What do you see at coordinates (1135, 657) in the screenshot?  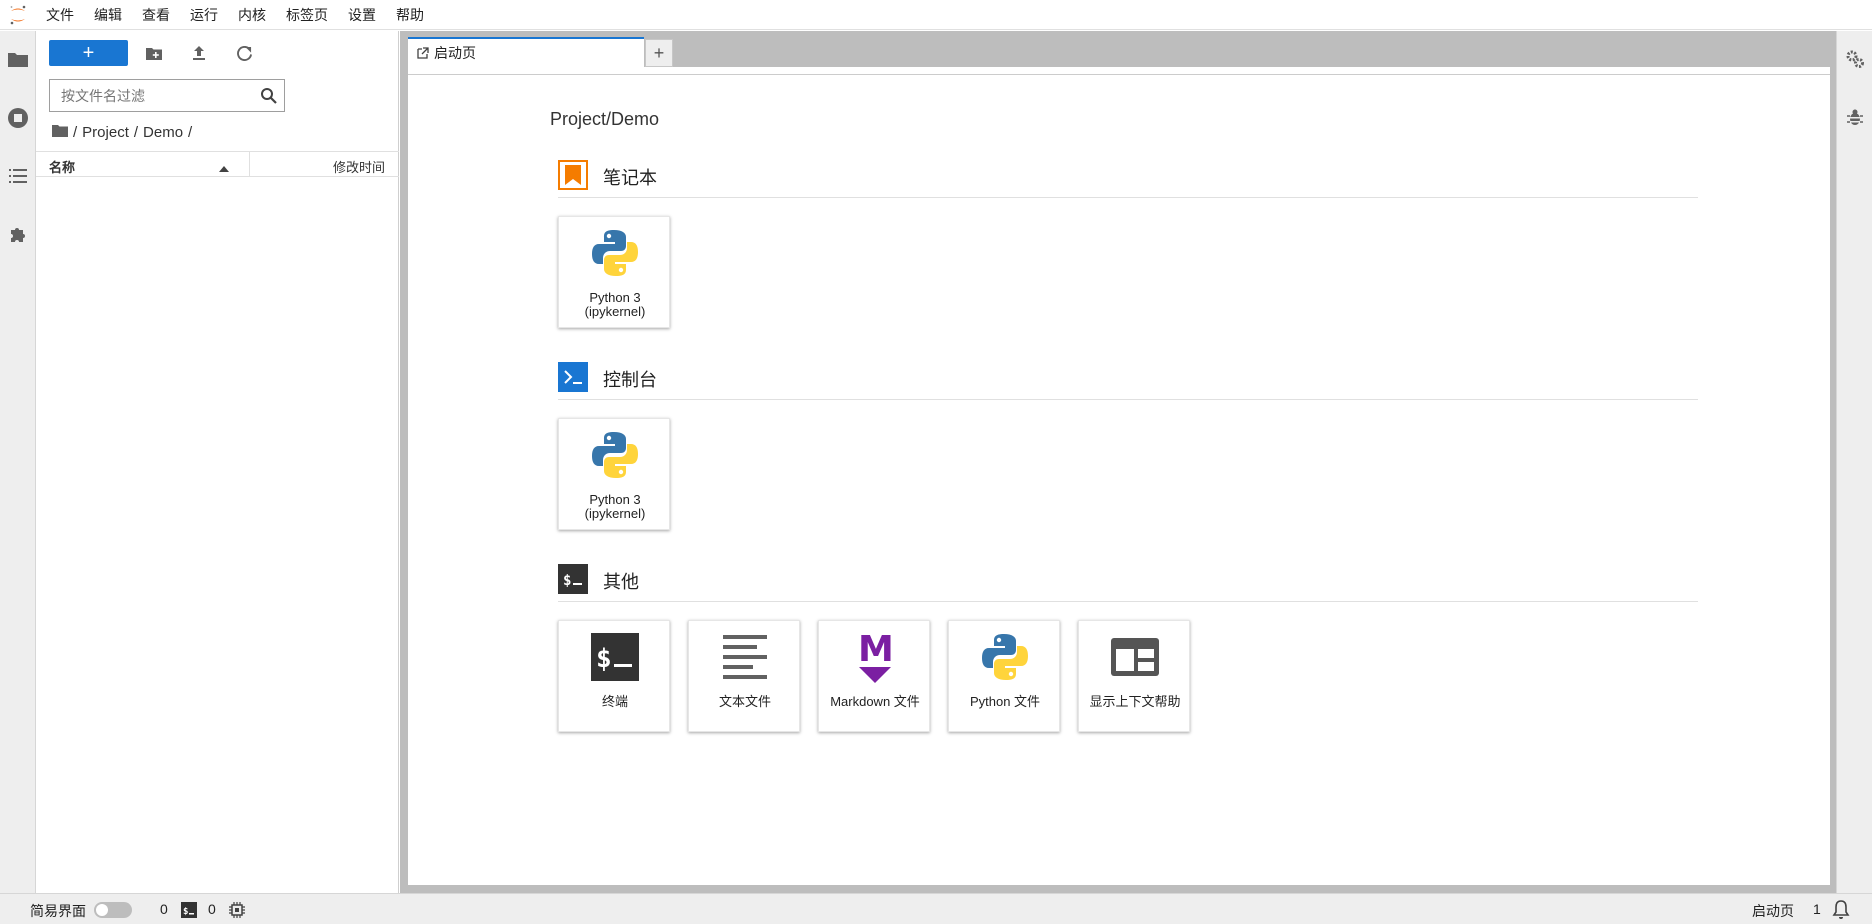 I see `context-help-icon` at bounding box center [1135, 657].